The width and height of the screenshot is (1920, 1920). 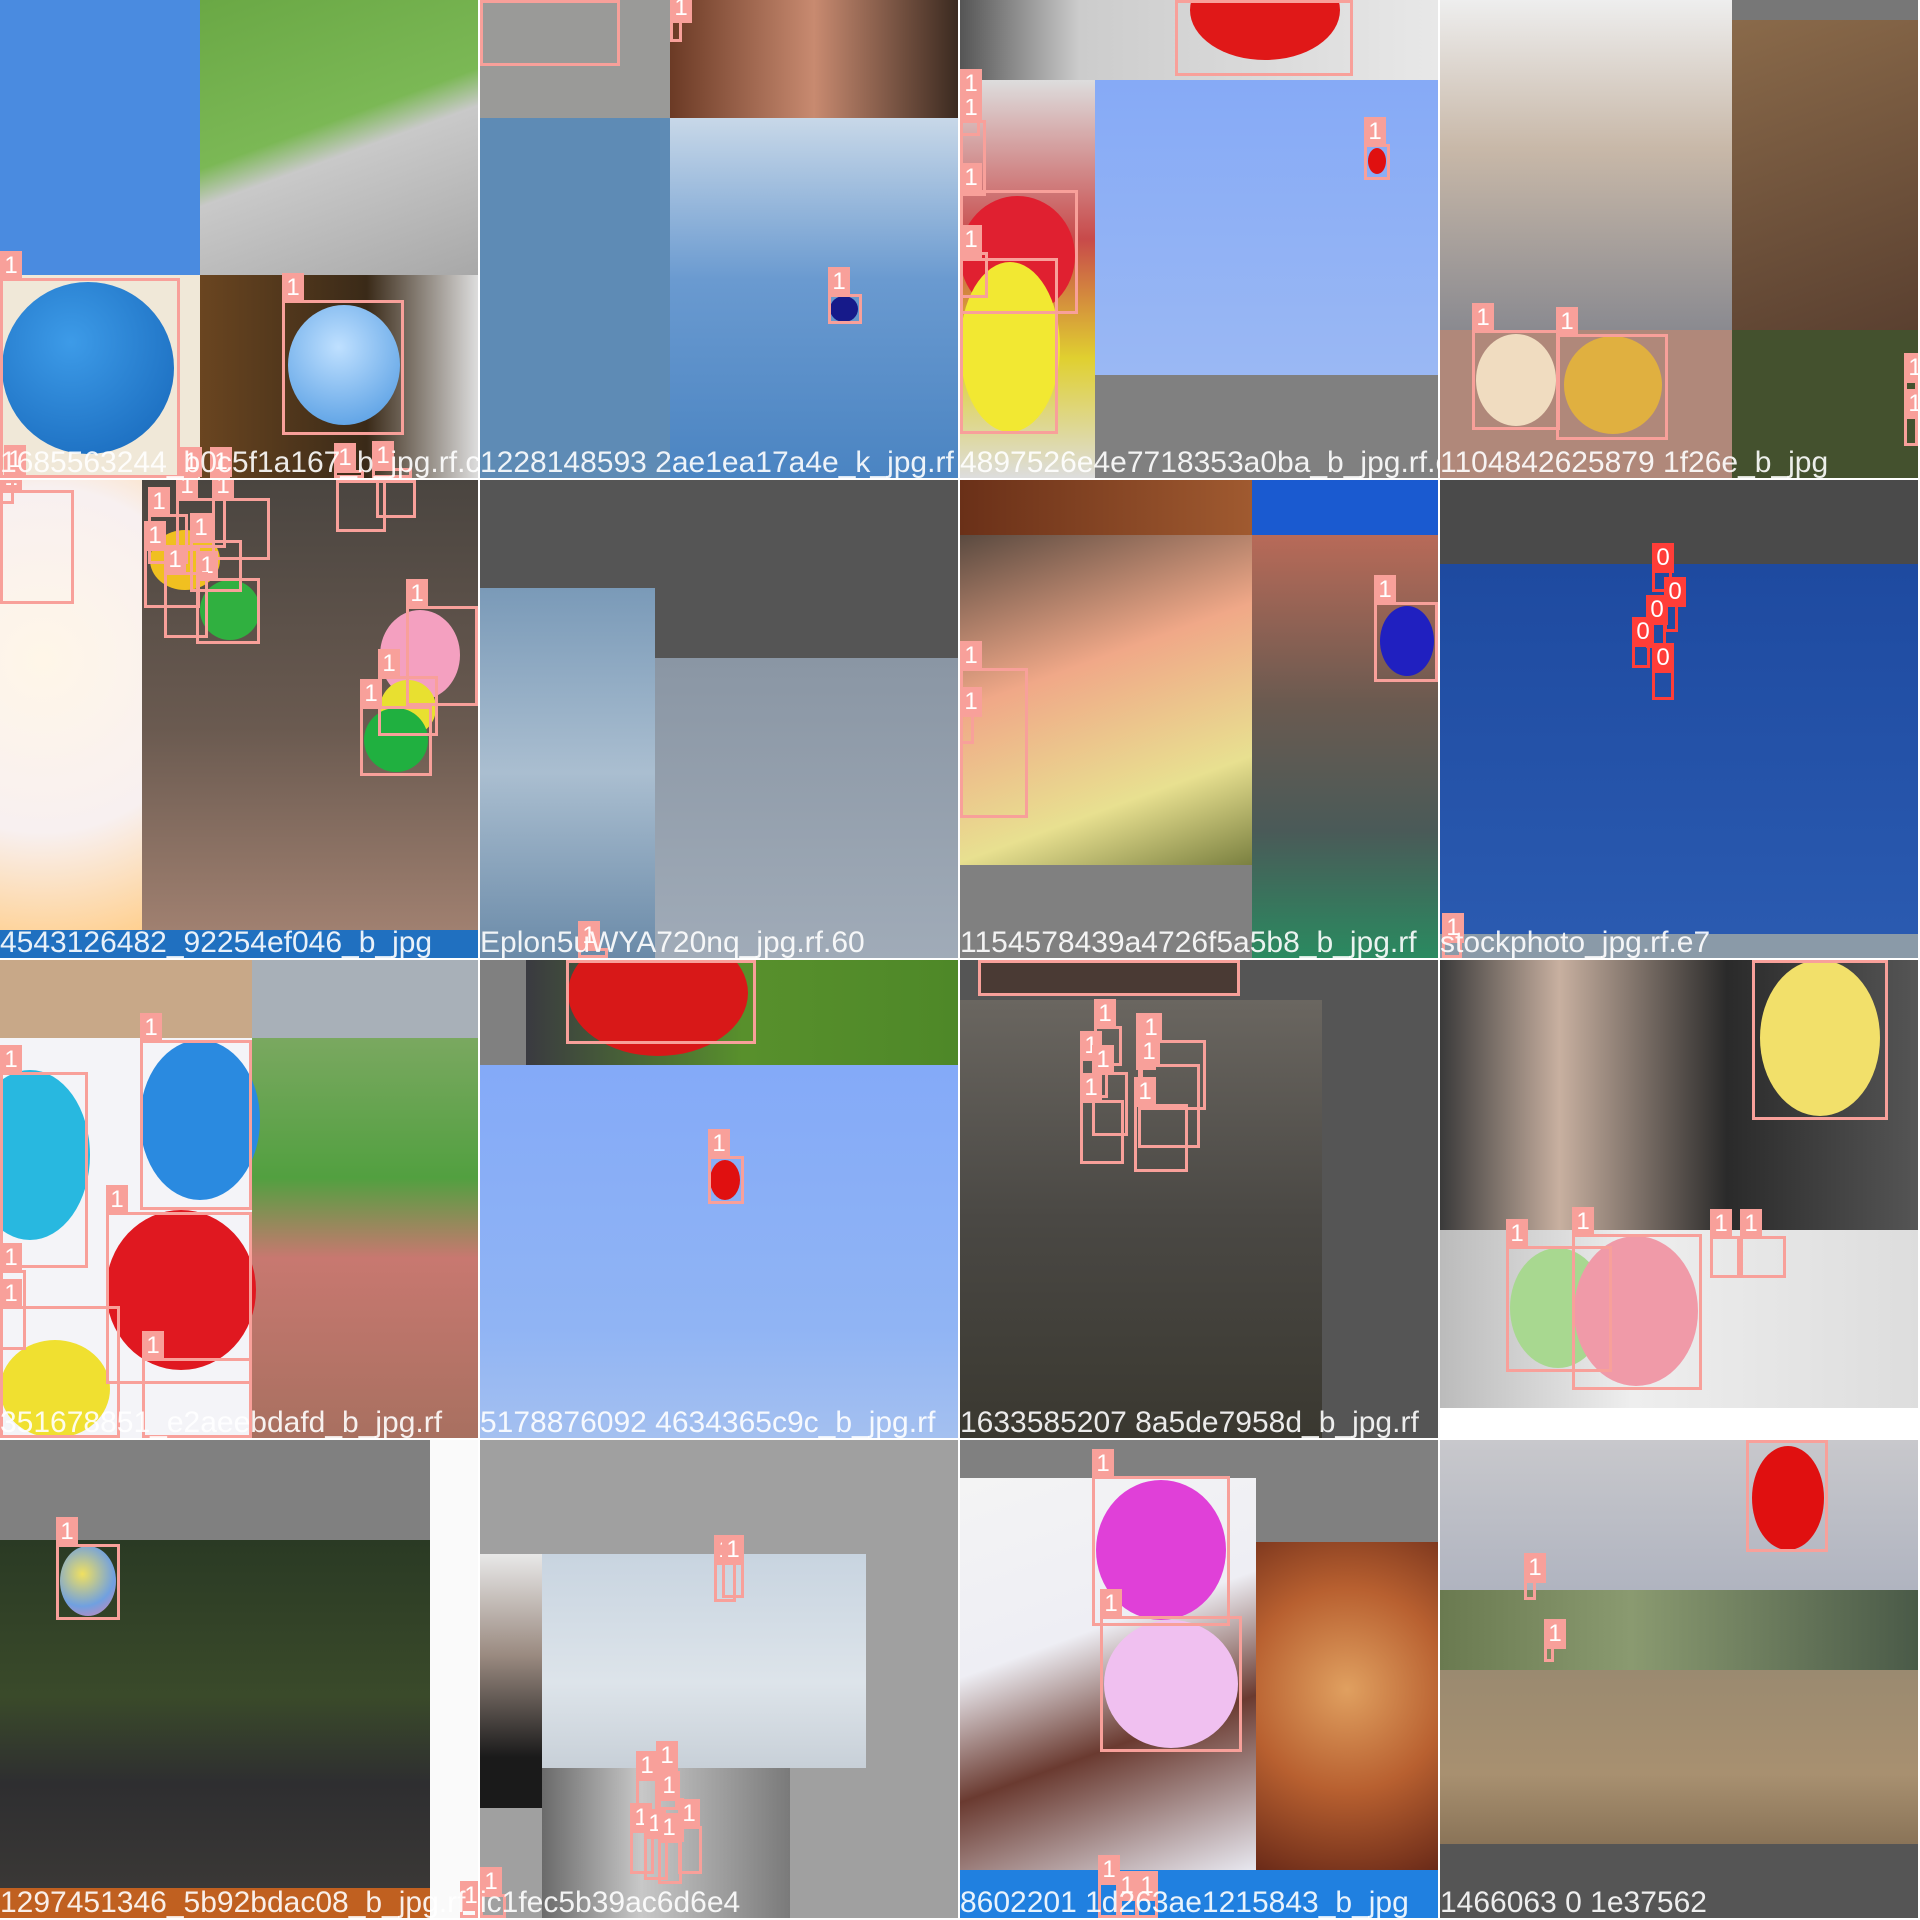 What do you see at coordinates (1573, 1902) in the screenshot?
I see `image-filename: 1466063 0 1e37562` at bounding box center [1573, 1902].